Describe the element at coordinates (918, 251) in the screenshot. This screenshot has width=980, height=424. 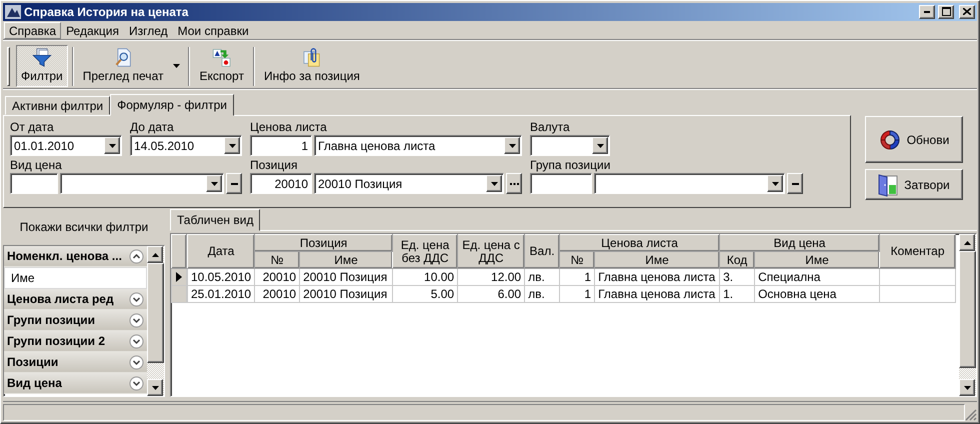
I see `column-header: Коментар` at that location.